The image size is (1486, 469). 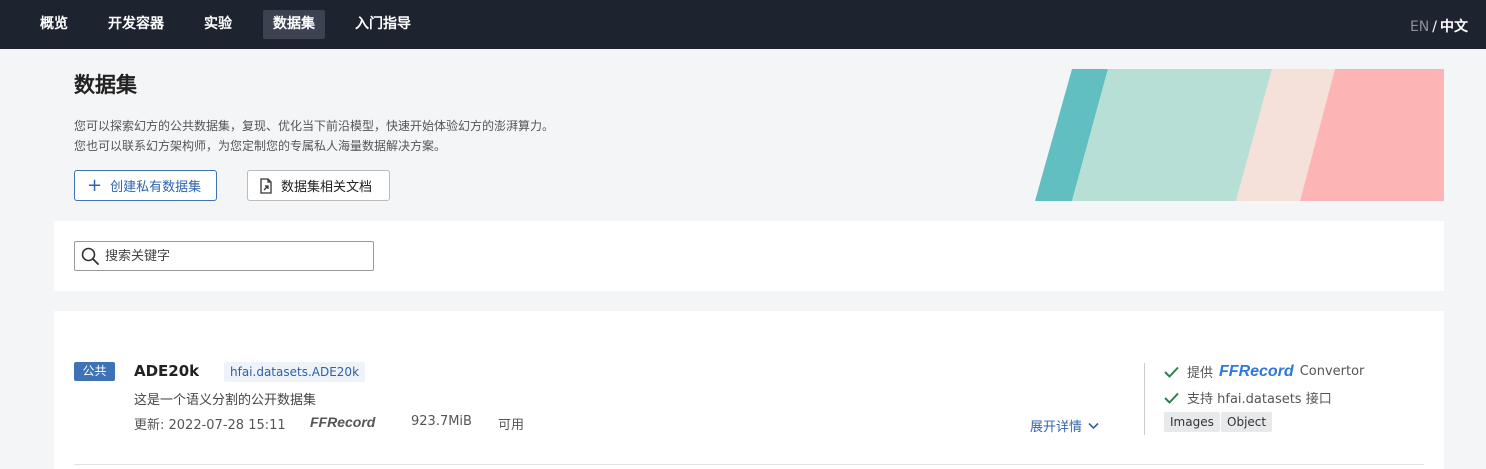 I want to click on create-button-label: 创建私有数据集, so click(x=156, y=187).